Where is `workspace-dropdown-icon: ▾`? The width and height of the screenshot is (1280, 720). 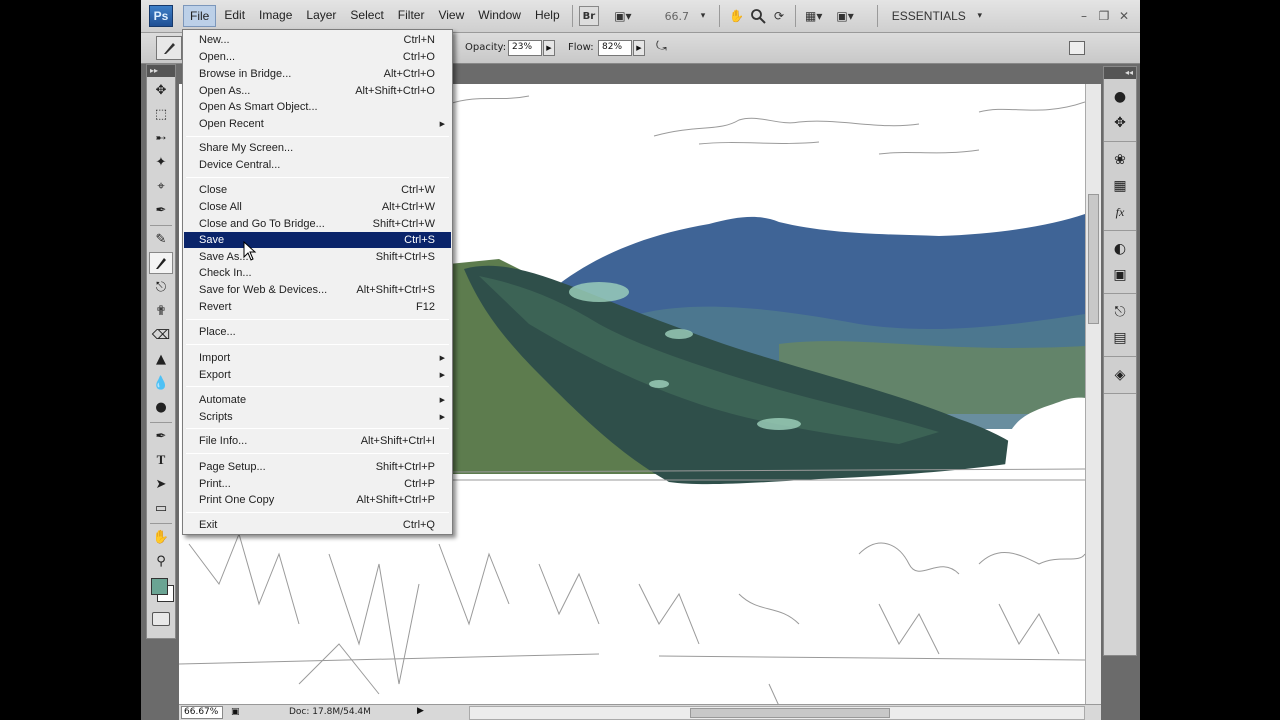 workspace-dropdown-icon: ▾ is located at coordinates (980, 16).